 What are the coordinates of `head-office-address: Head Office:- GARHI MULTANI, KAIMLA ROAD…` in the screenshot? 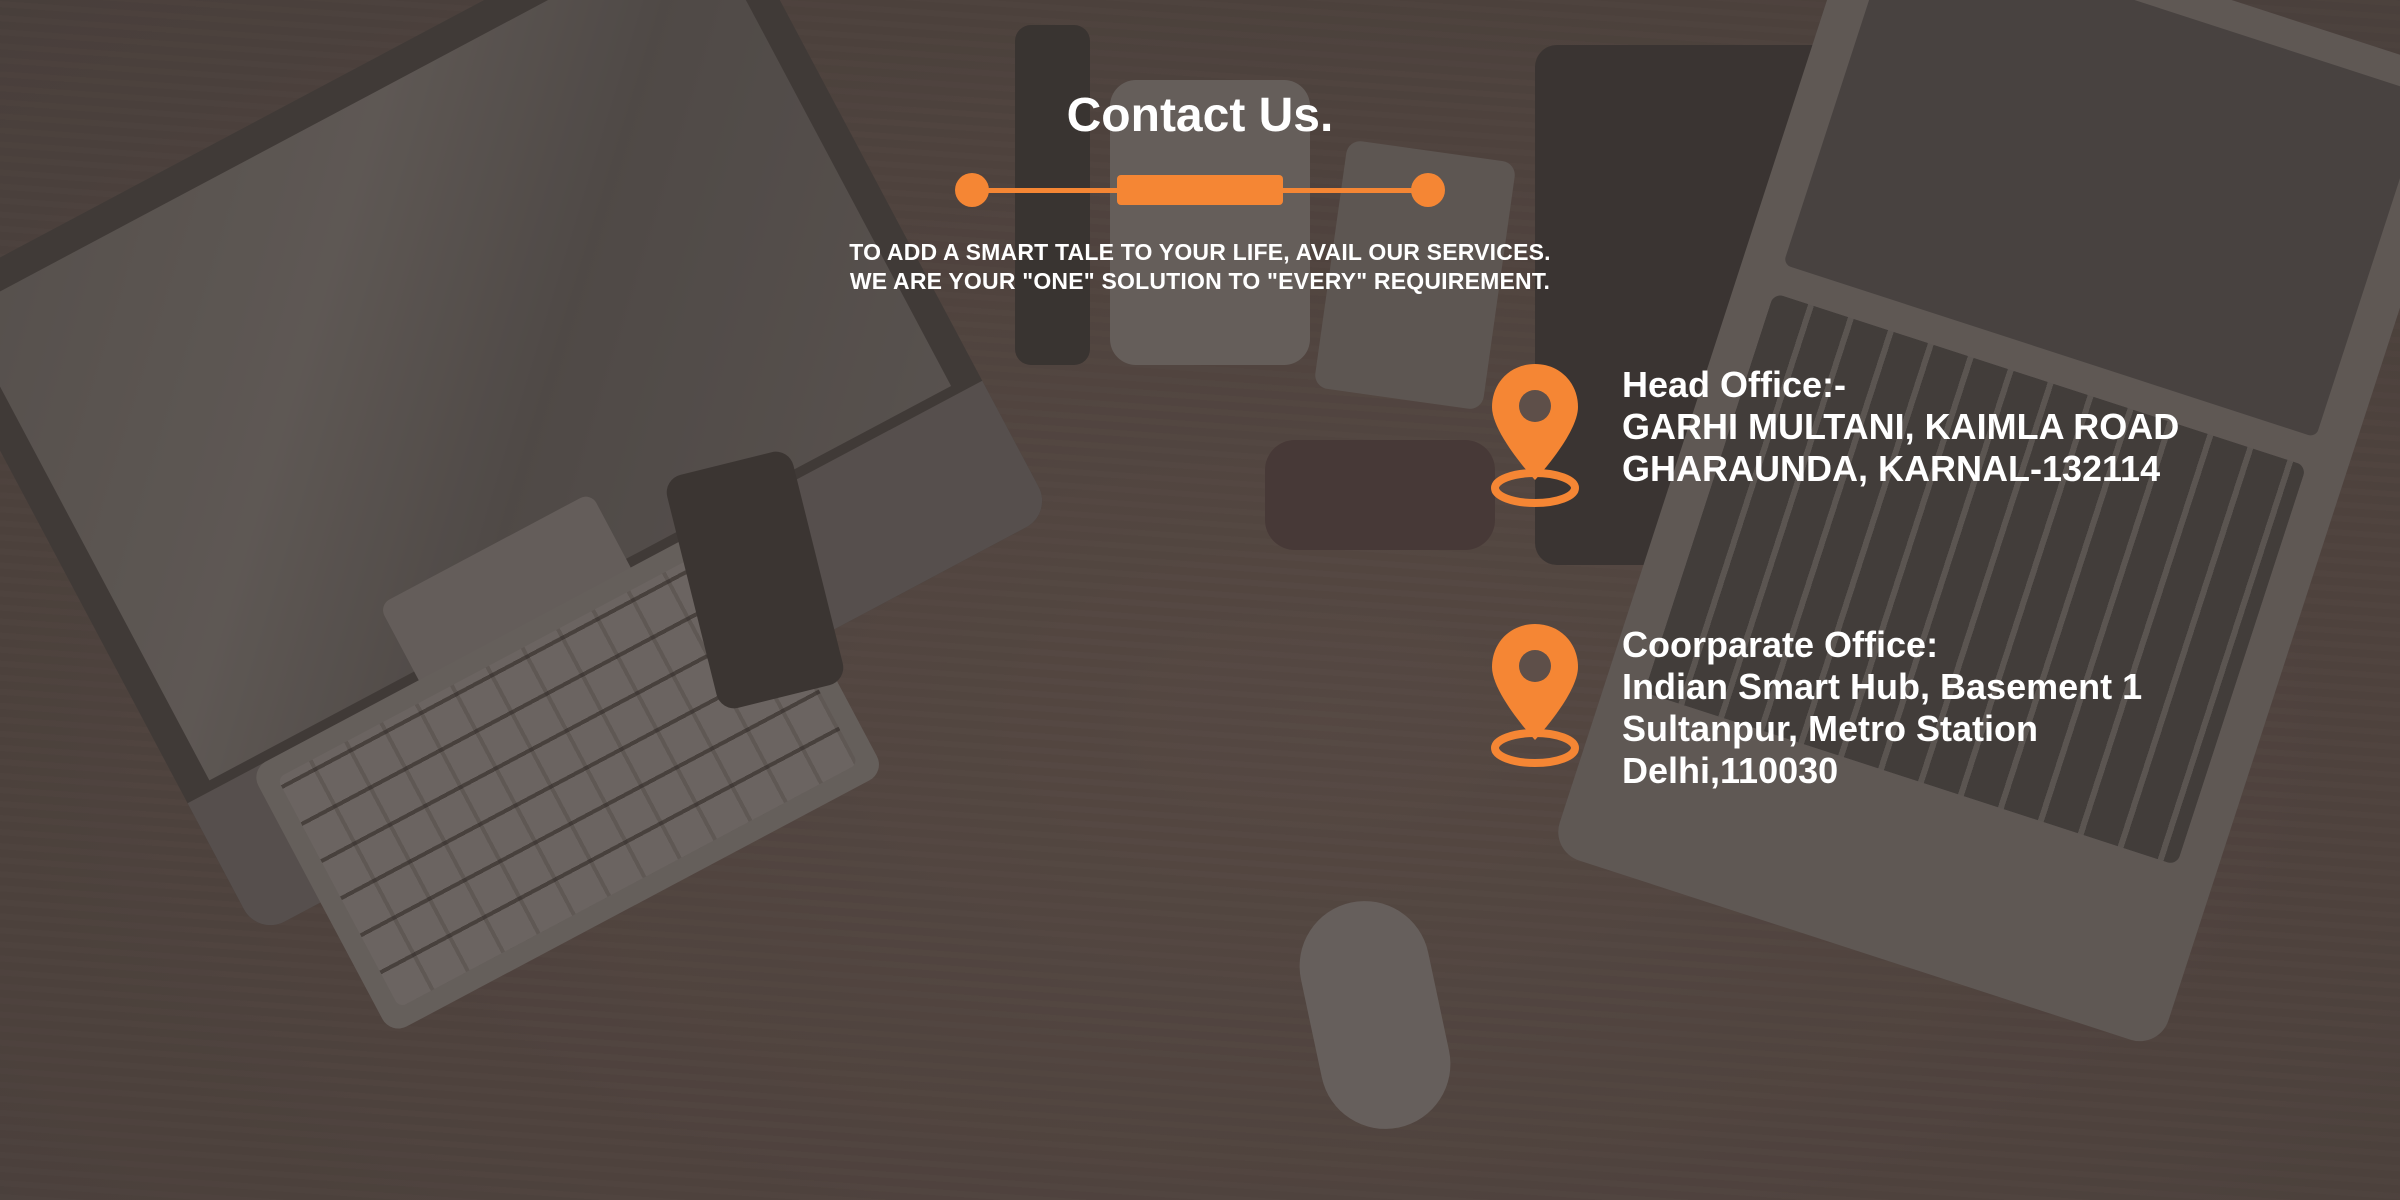 It's located at (1900, 427).